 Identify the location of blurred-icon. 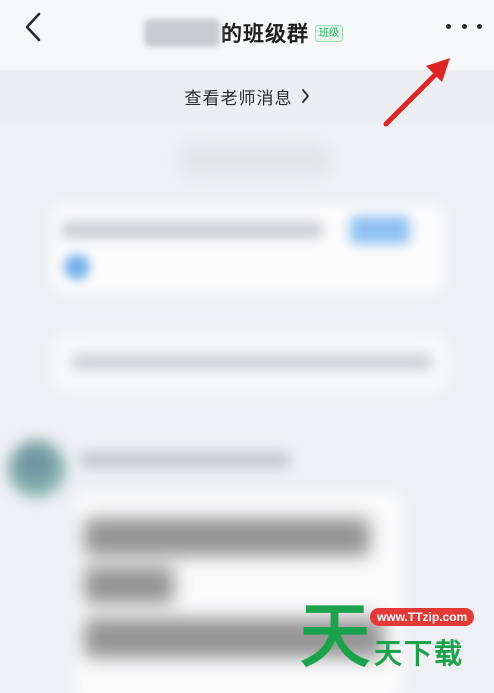
(77, 267).